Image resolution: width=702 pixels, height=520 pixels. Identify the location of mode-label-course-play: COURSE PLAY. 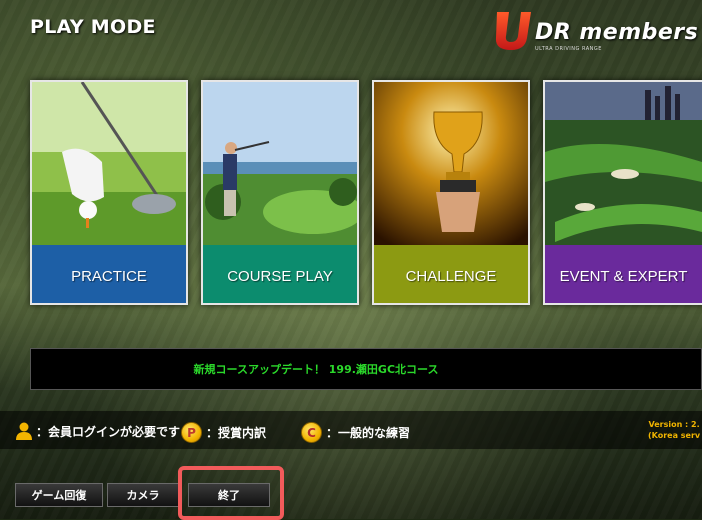
(280, 274).